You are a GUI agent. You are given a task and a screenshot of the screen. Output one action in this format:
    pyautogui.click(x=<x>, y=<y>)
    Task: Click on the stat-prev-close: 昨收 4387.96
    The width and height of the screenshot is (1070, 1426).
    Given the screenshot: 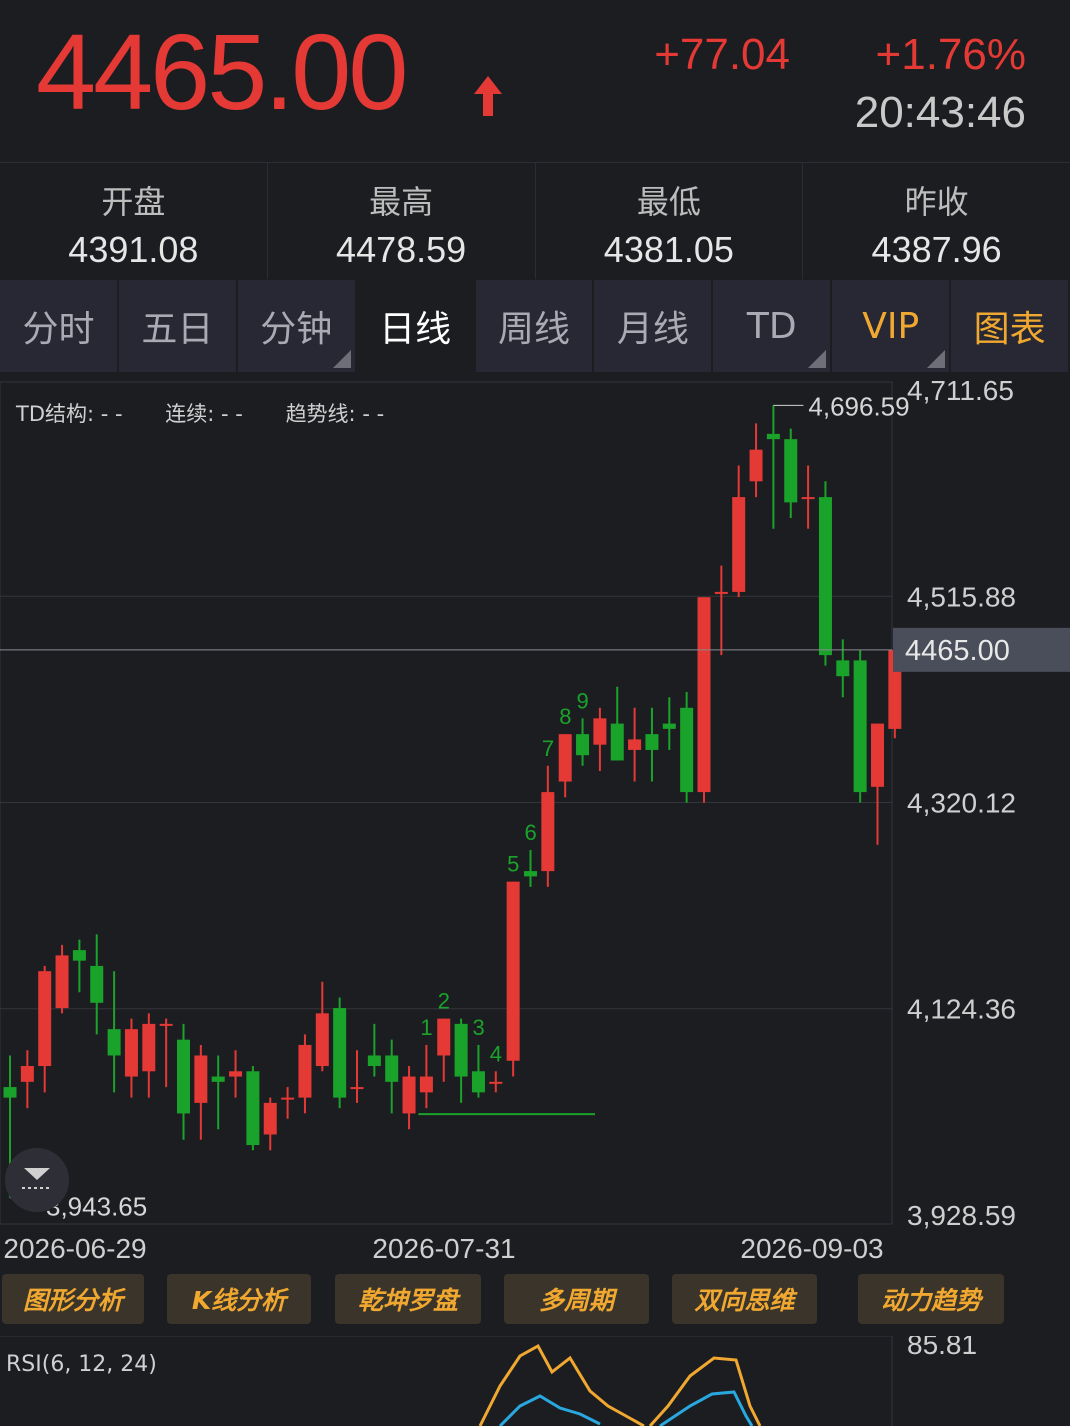 What is the action you would take?
    pyautogui.click(x=936, y=221)
    